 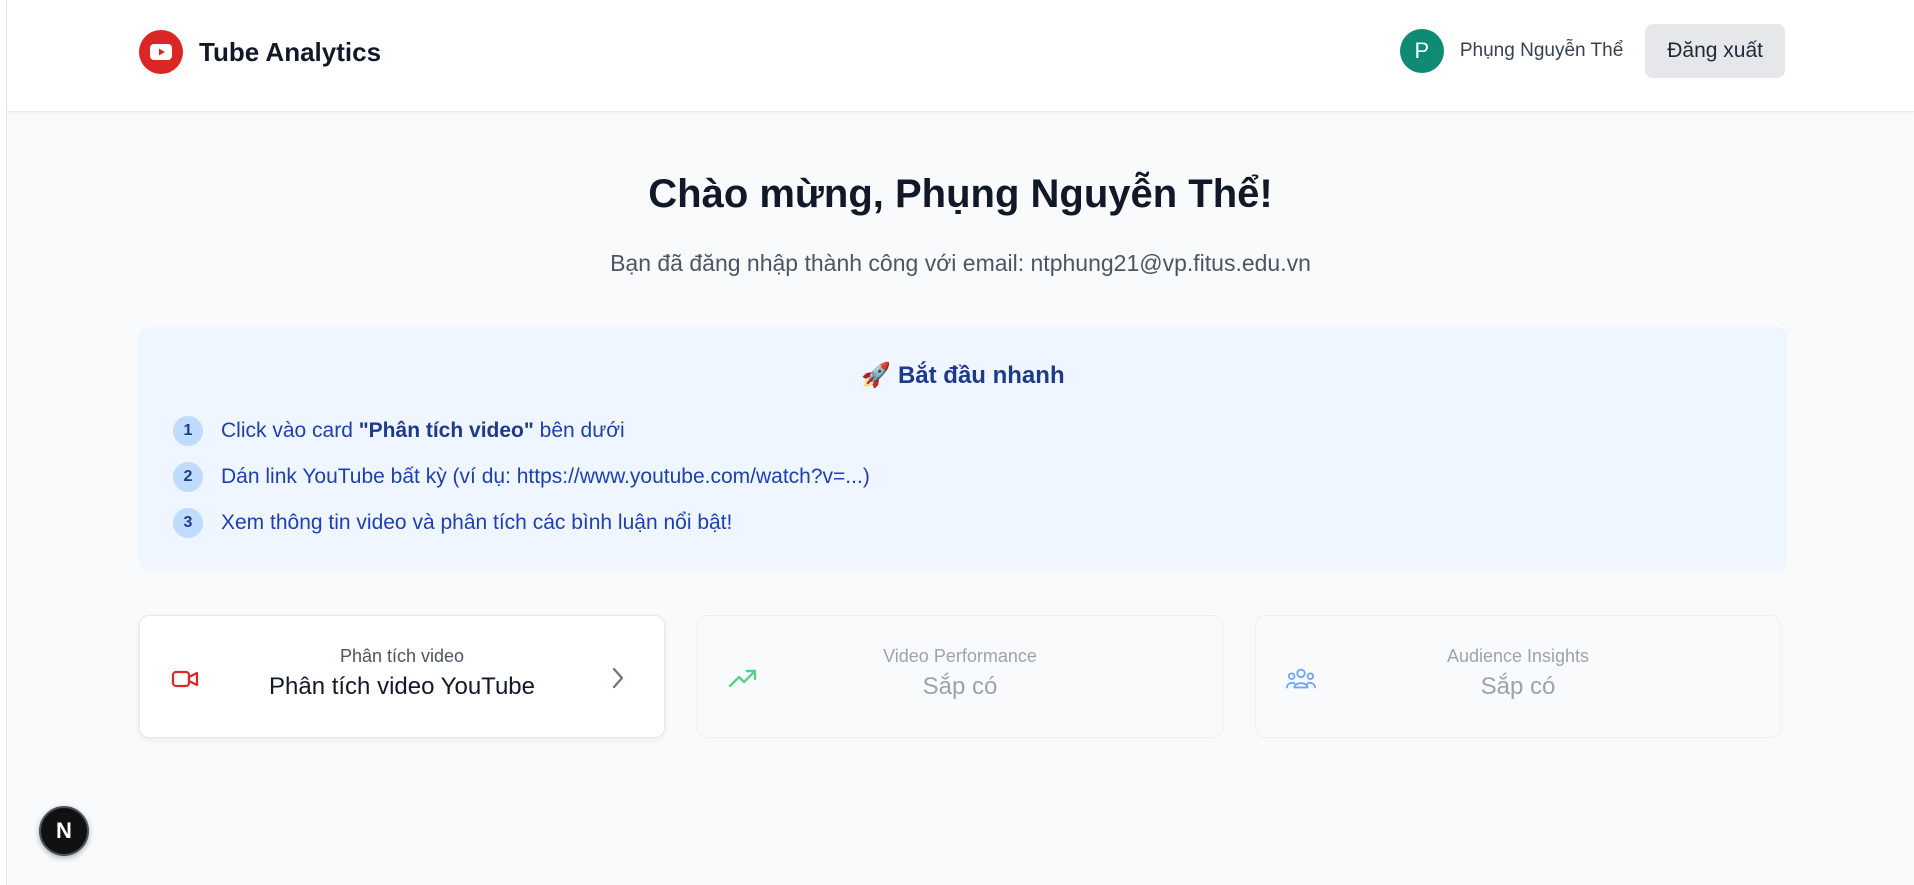 What do you see at coordinates (161, 52) in the screenshot?
I see `youtube-play-icon` at bounding box center [161, 52].